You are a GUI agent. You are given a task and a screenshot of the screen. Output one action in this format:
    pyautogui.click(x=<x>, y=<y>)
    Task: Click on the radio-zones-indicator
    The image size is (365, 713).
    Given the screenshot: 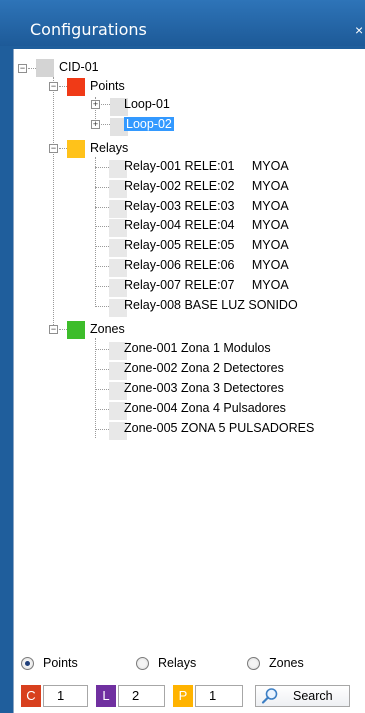 What is the action you would take?
    pyautogui.click(x=253, y=663)
    